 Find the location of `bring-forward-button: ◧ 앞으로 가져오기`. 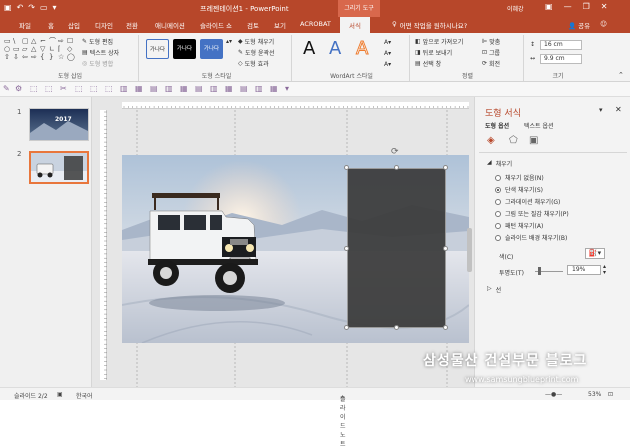

bring-forward-button: ◧ 앞으로 가져오기 is located at coordinates (439, 41).